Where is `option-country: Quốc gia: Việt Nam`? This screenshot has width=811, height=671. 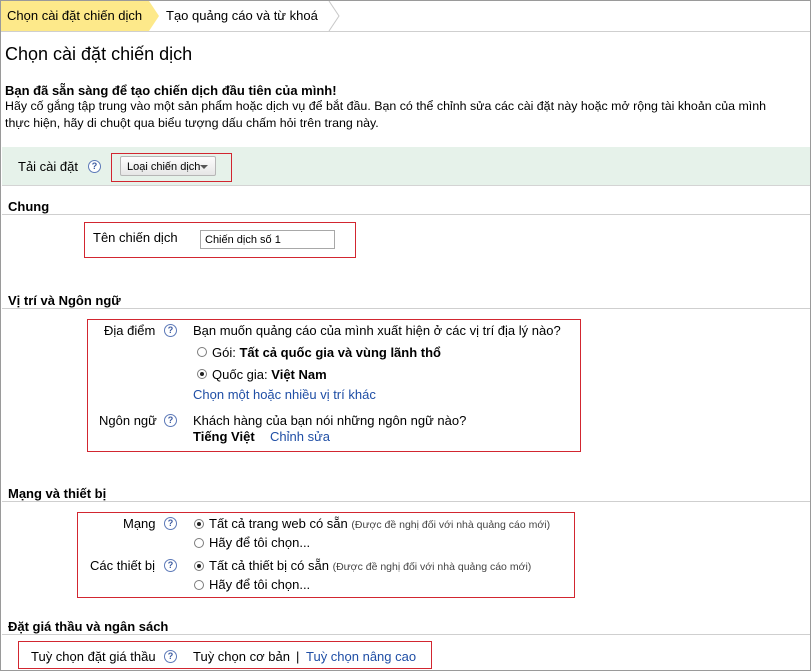
option-country: Quốc gia: Việt Nam is located at coordinates (269, 374).